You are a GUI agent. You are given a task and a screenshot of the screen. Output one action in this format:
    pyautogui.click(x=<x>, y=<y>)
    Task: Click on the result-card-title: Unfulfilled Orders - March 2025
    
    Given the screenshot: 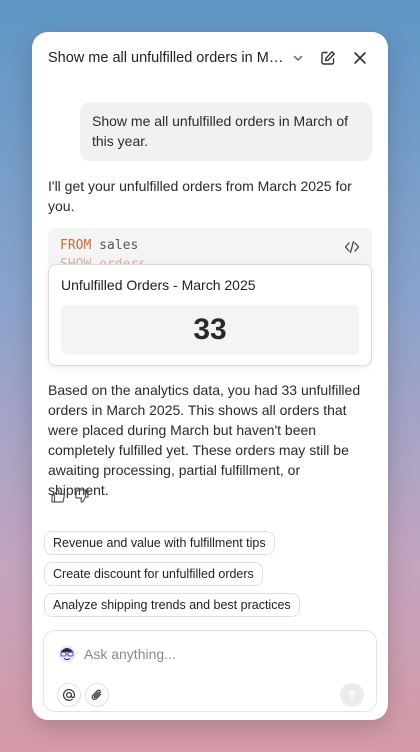 What is the action you would take?
    pyautogui.click(x=158, y=285)
    